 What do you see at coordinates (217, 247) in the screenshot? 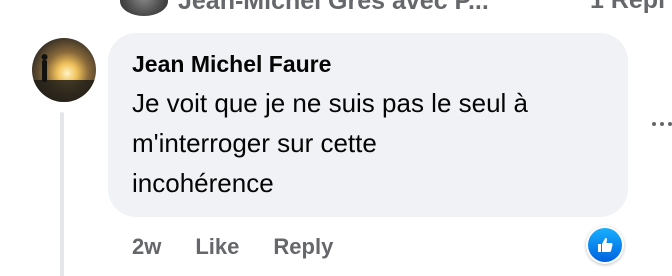
I see `like-button: Like` at bounding box center [217, 247].